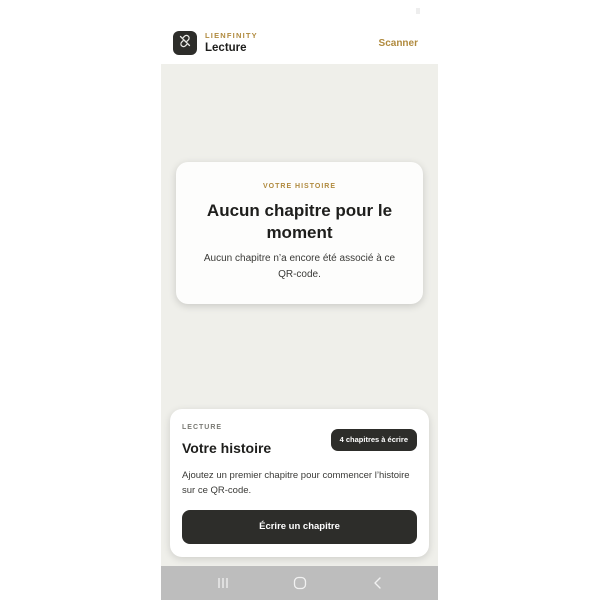 The image size is (600, 600). Describe the element at coordinates (231, 35) in the screenshot. I see `brand-name: LIENFINITY` at that location.